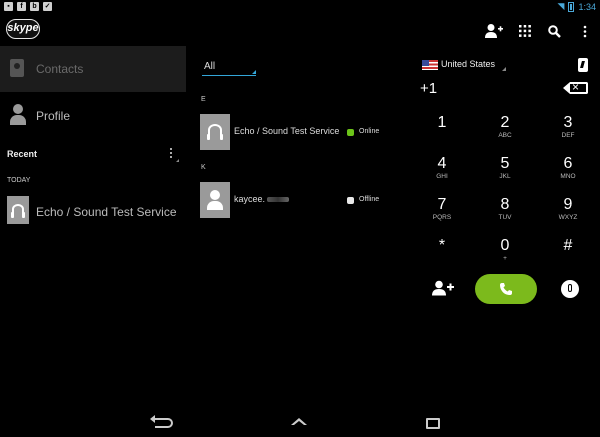  Describe the element at coordinates (93, 69) in the screenshot. I see `sidebar-item-contacts: Contacts` at that location.